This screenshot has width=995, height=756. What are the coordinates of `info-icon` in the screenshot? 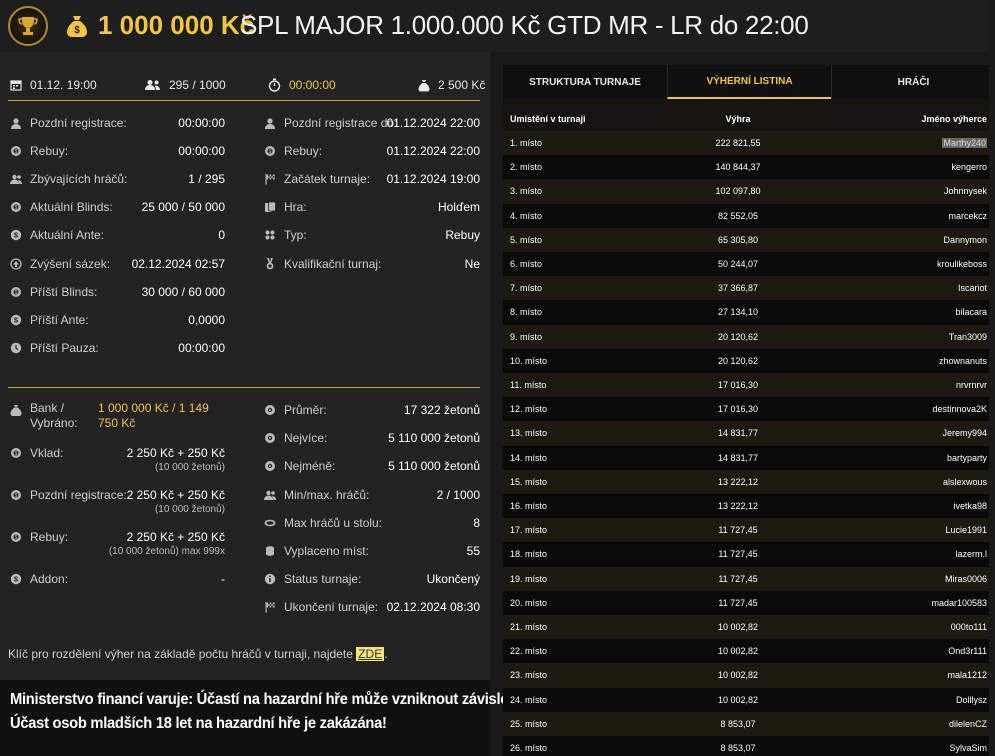 It's located at (270, 579).